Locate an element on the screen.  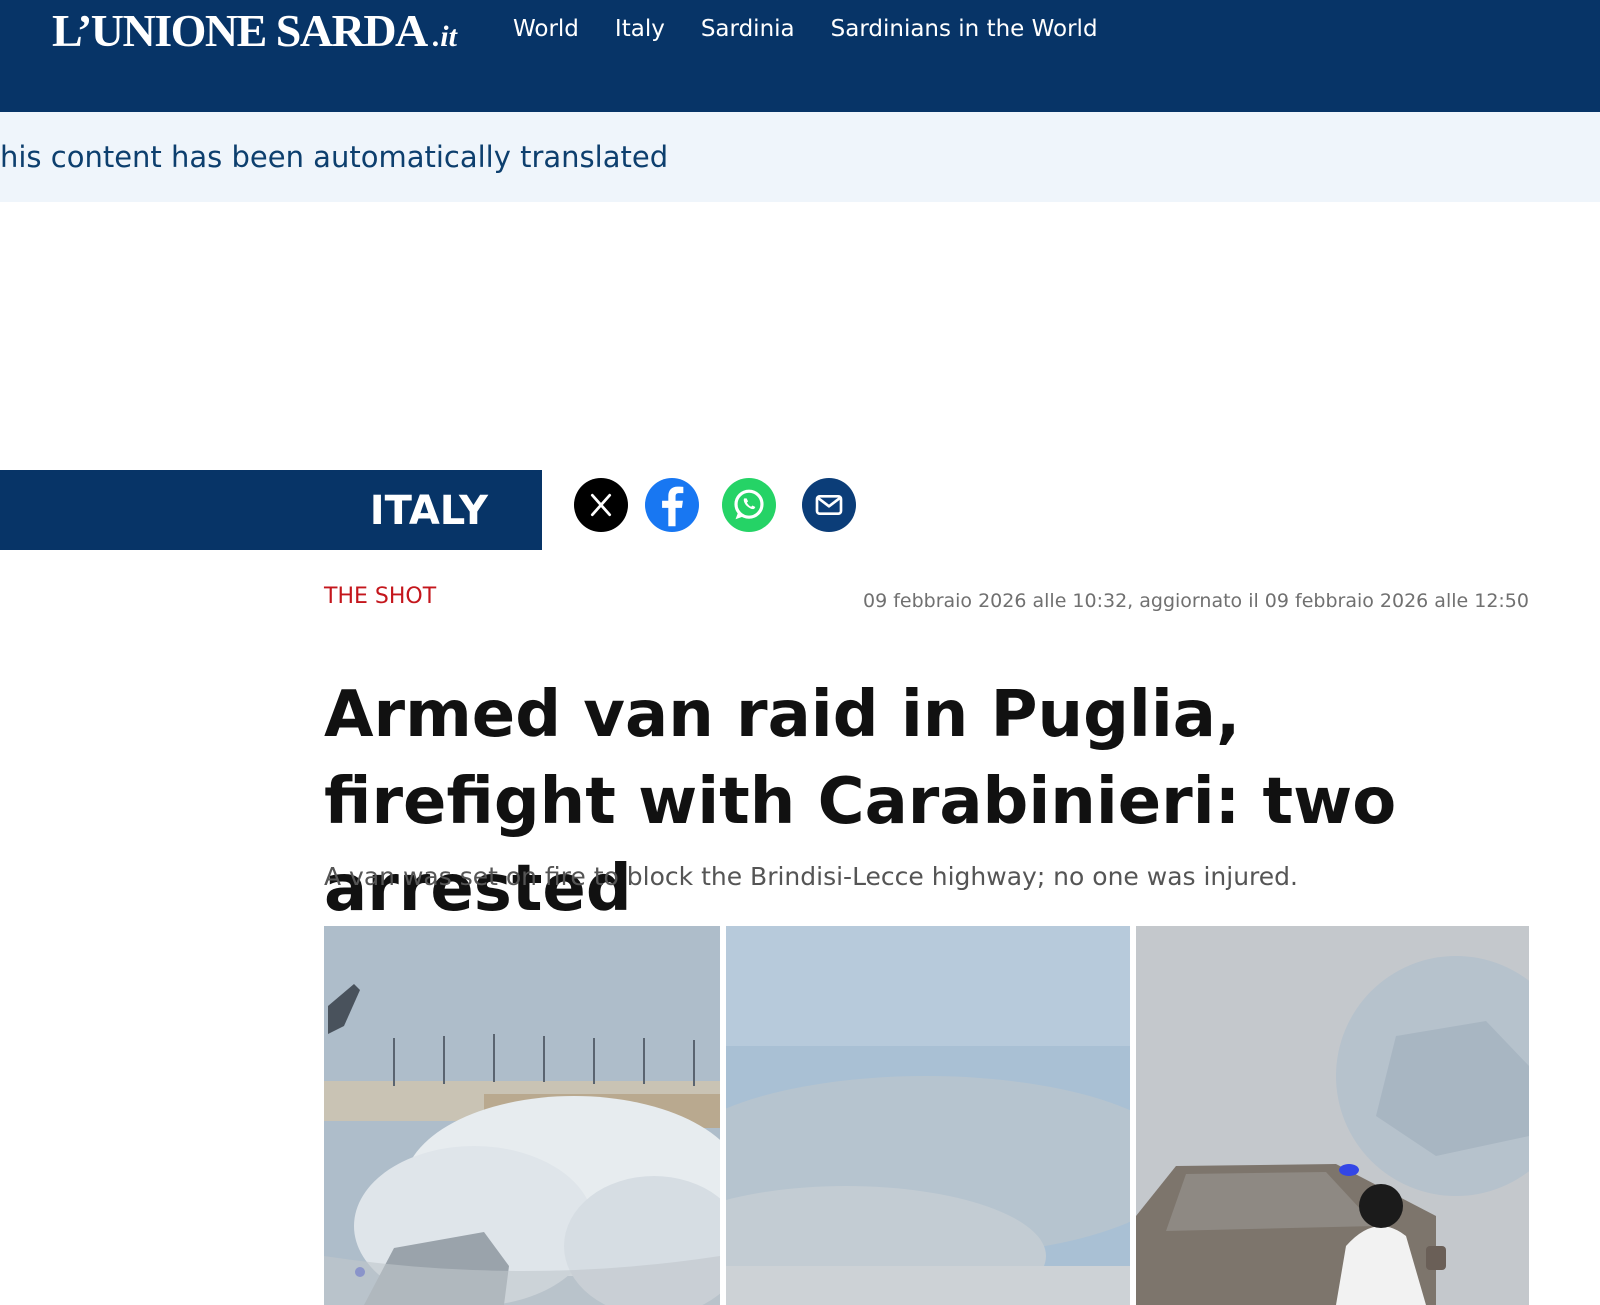
nav-item-italy: Italy is located at coordinates (640, 29).